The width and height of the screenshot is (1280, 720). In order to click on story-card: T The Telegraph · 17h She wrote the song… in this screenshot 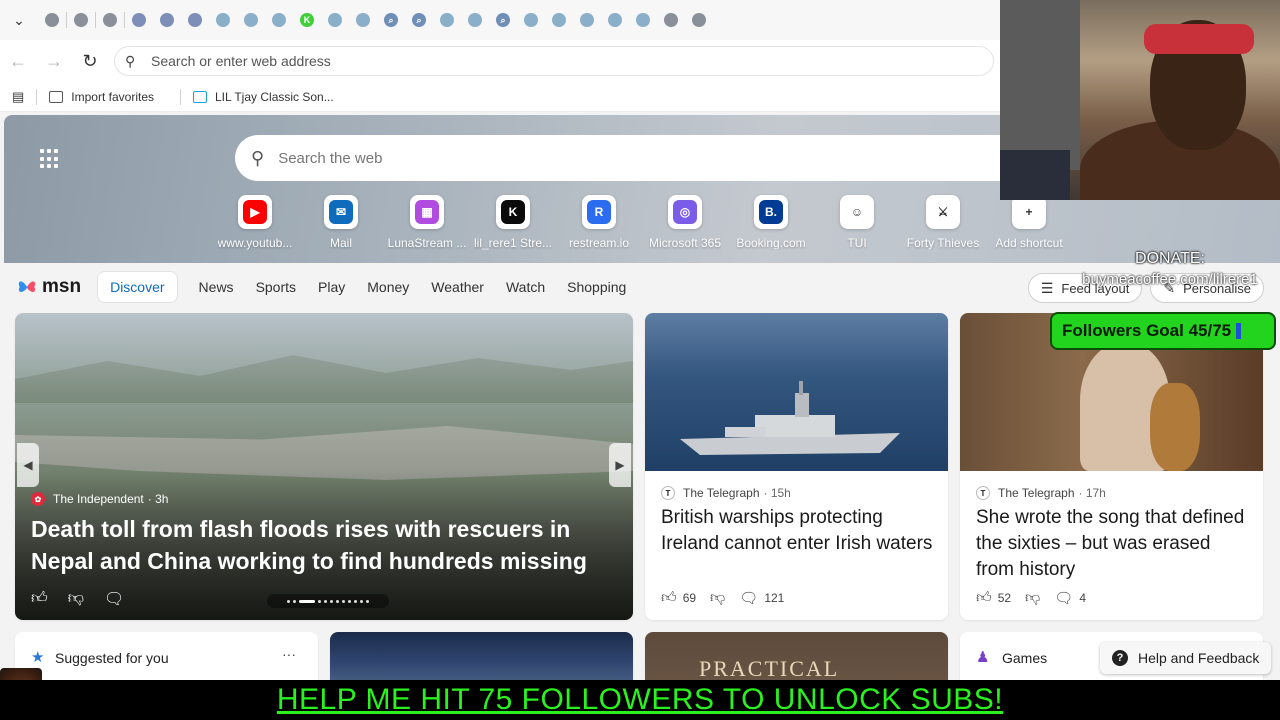, I will do `click(1111, 466)`.